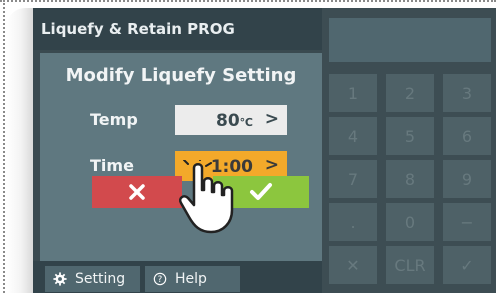  I want to click on device-bezel, so click(20, 150).